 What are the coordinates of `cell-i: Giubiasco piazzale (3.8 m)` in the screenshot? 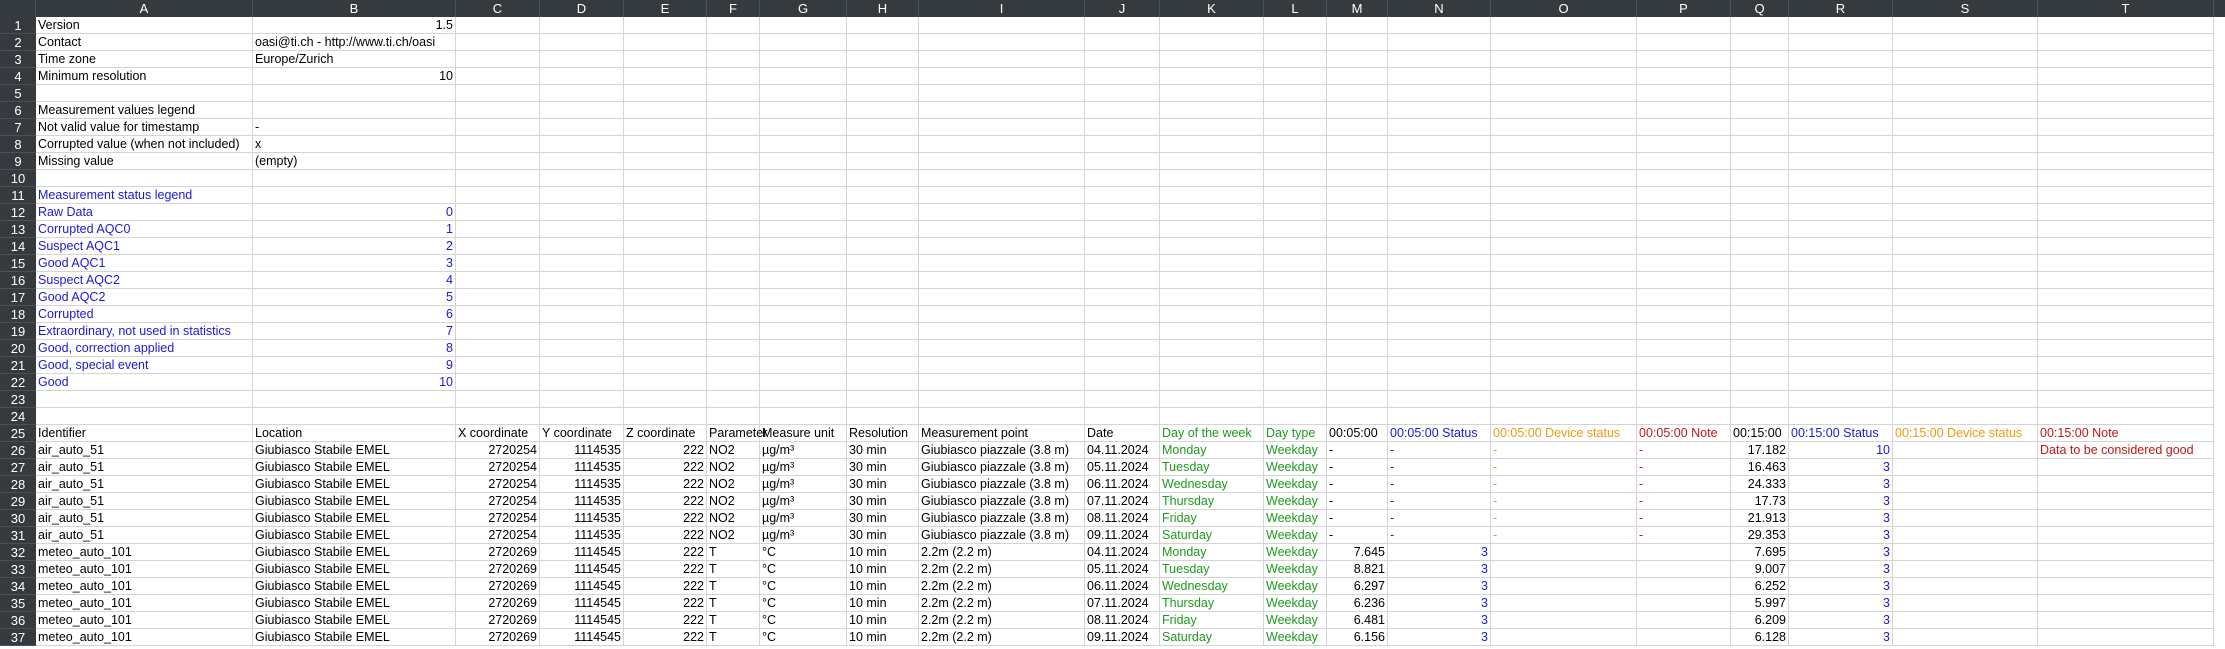 It's located at (1002, 518).